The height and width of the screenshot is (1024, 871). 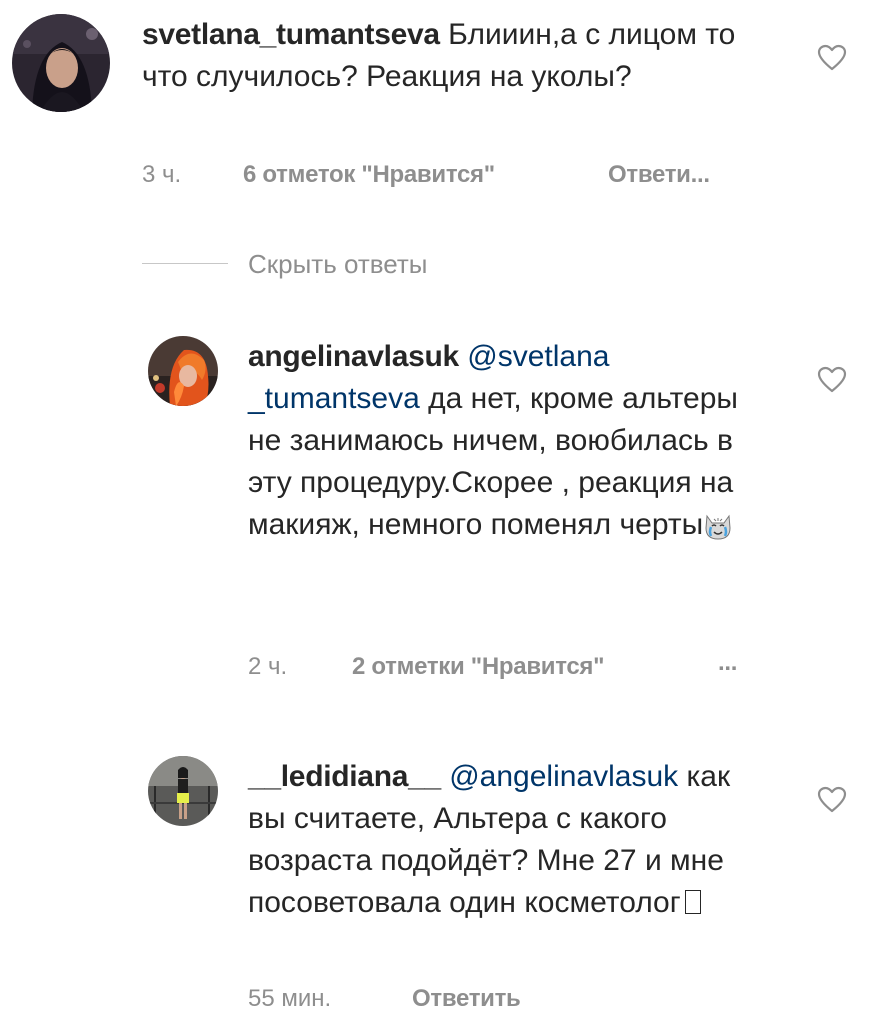 What do you see at coordinates (290, 998) in the screenshot?
I see `timestamp: 55 мин.` at bounding box center [290, 998].